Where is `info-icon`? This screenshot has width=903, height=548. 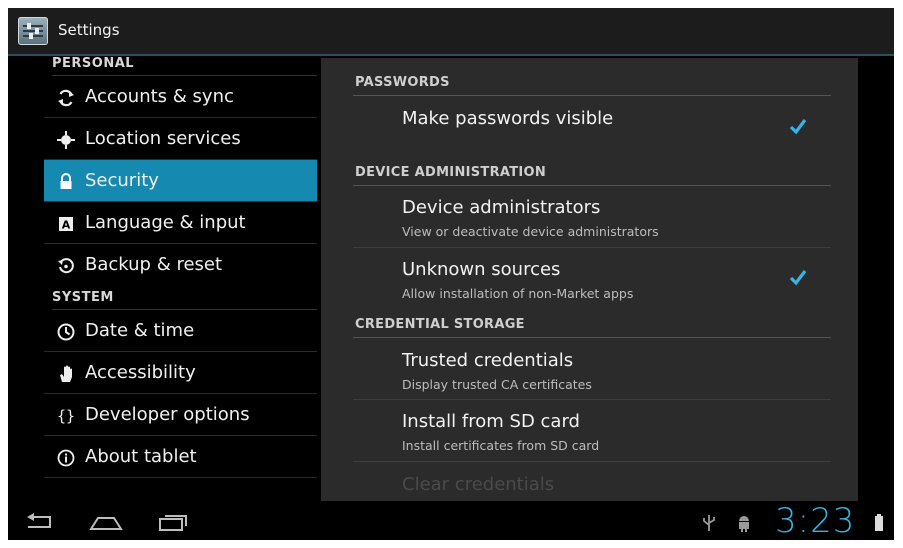 info-icon is located at coordinates (66, 458).